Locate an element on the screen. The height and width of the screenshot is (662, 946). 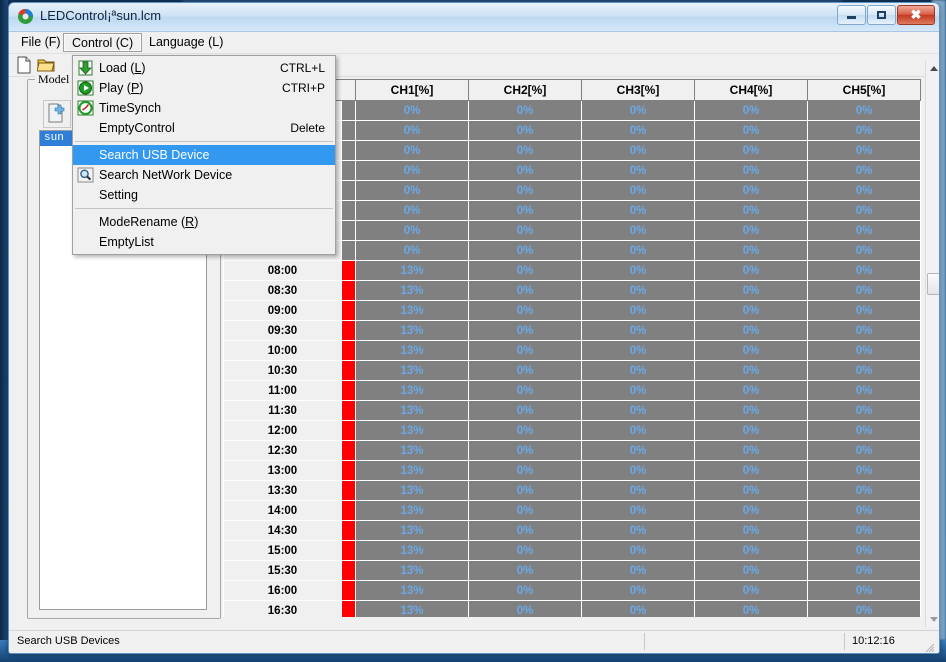
table-row: 15:30 13% 0% 0% 0% 0% is located at coordinates (572, 570).